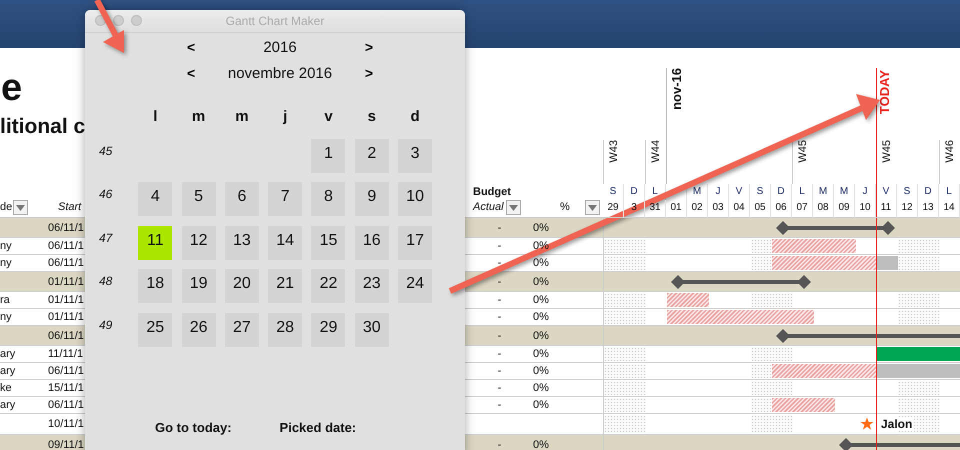 The image size is (960, 450). What do you see at coordinates (285, 286) in the screenshot?
I see `calendar-day: 21` at bounding box center [285, 286].